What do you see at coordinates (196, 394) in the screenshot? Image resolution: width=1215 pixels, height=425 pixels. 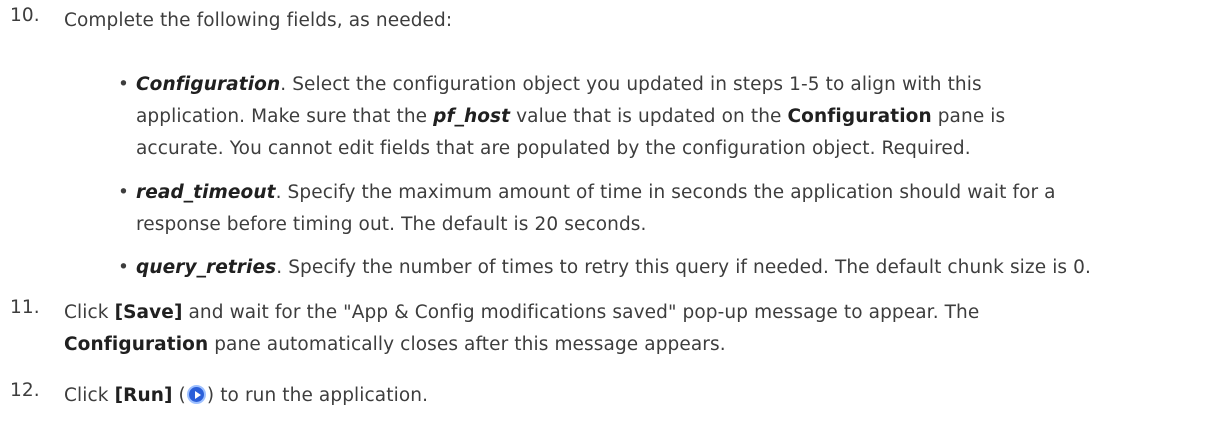 I see `play-circle-icon` at bounding box center [196, 394].